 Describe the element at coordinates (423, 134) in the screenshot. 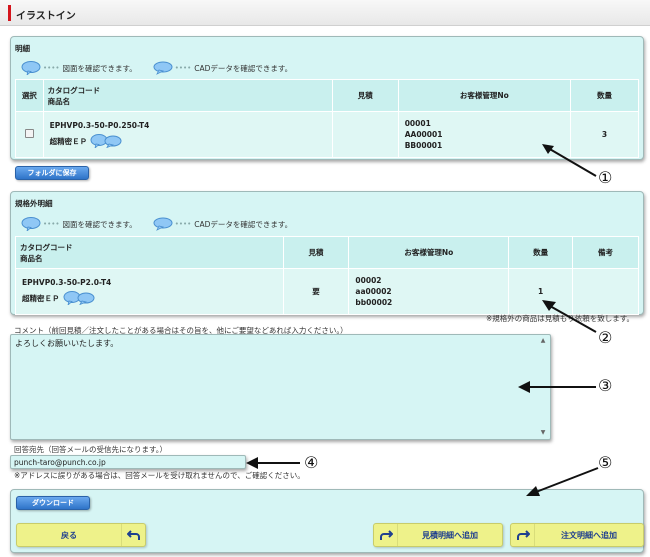

I see `customer-no-line: AA00001` at that location.